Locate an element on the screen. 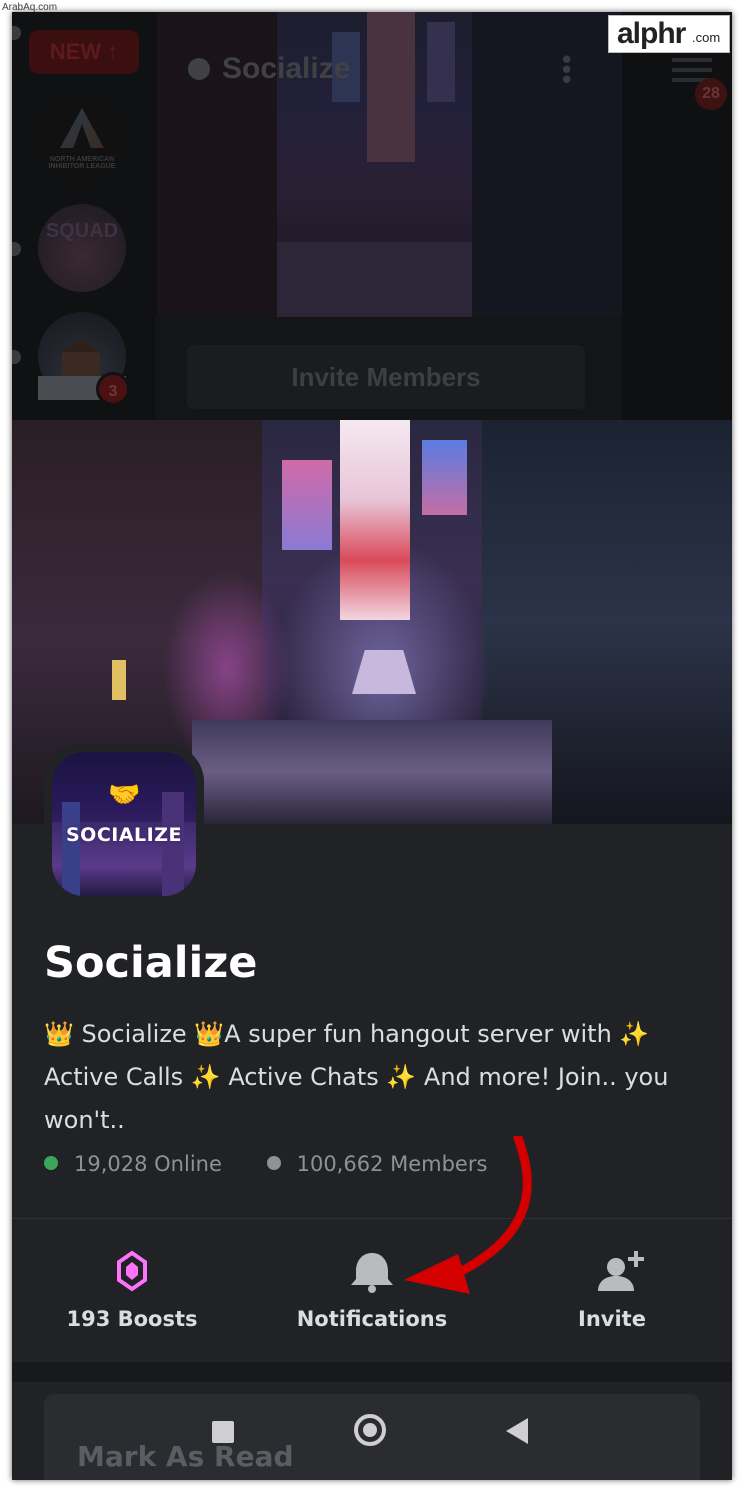  unread-count-badge: 28 is located at coordinates (711, 94).